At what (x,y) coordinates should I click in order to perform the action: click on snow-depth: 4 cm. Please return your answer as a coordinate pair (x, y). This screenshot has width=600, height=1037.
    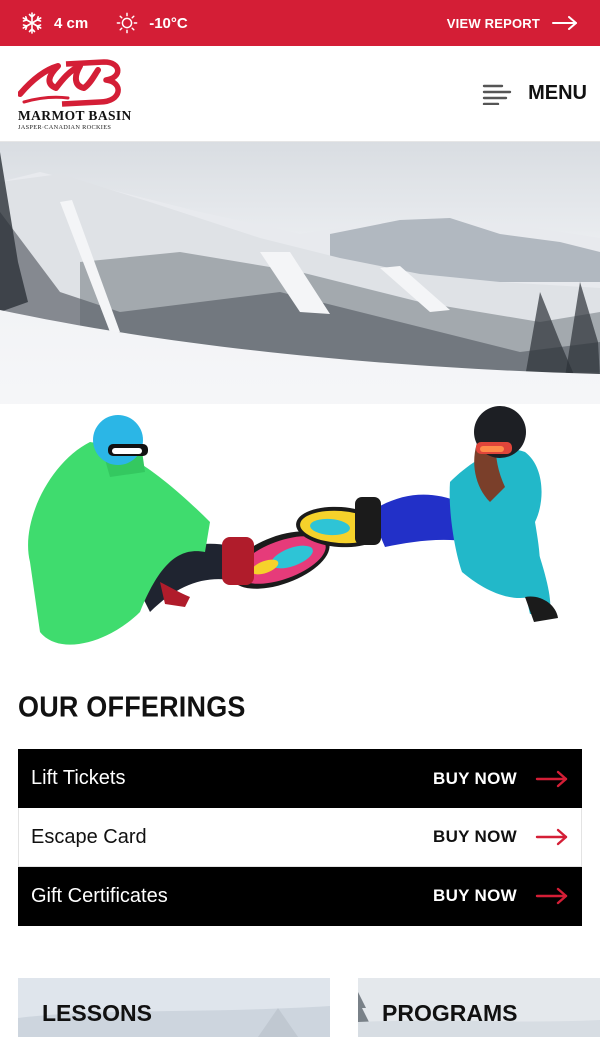
    Looking at the image, I should click on (54, 23).